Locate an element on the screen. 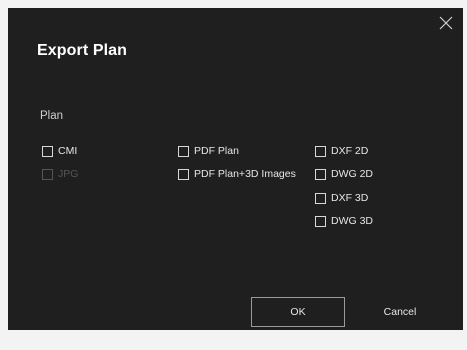 This screenshot has width=467, height=350. close-button is located at coordinates (446, 23).